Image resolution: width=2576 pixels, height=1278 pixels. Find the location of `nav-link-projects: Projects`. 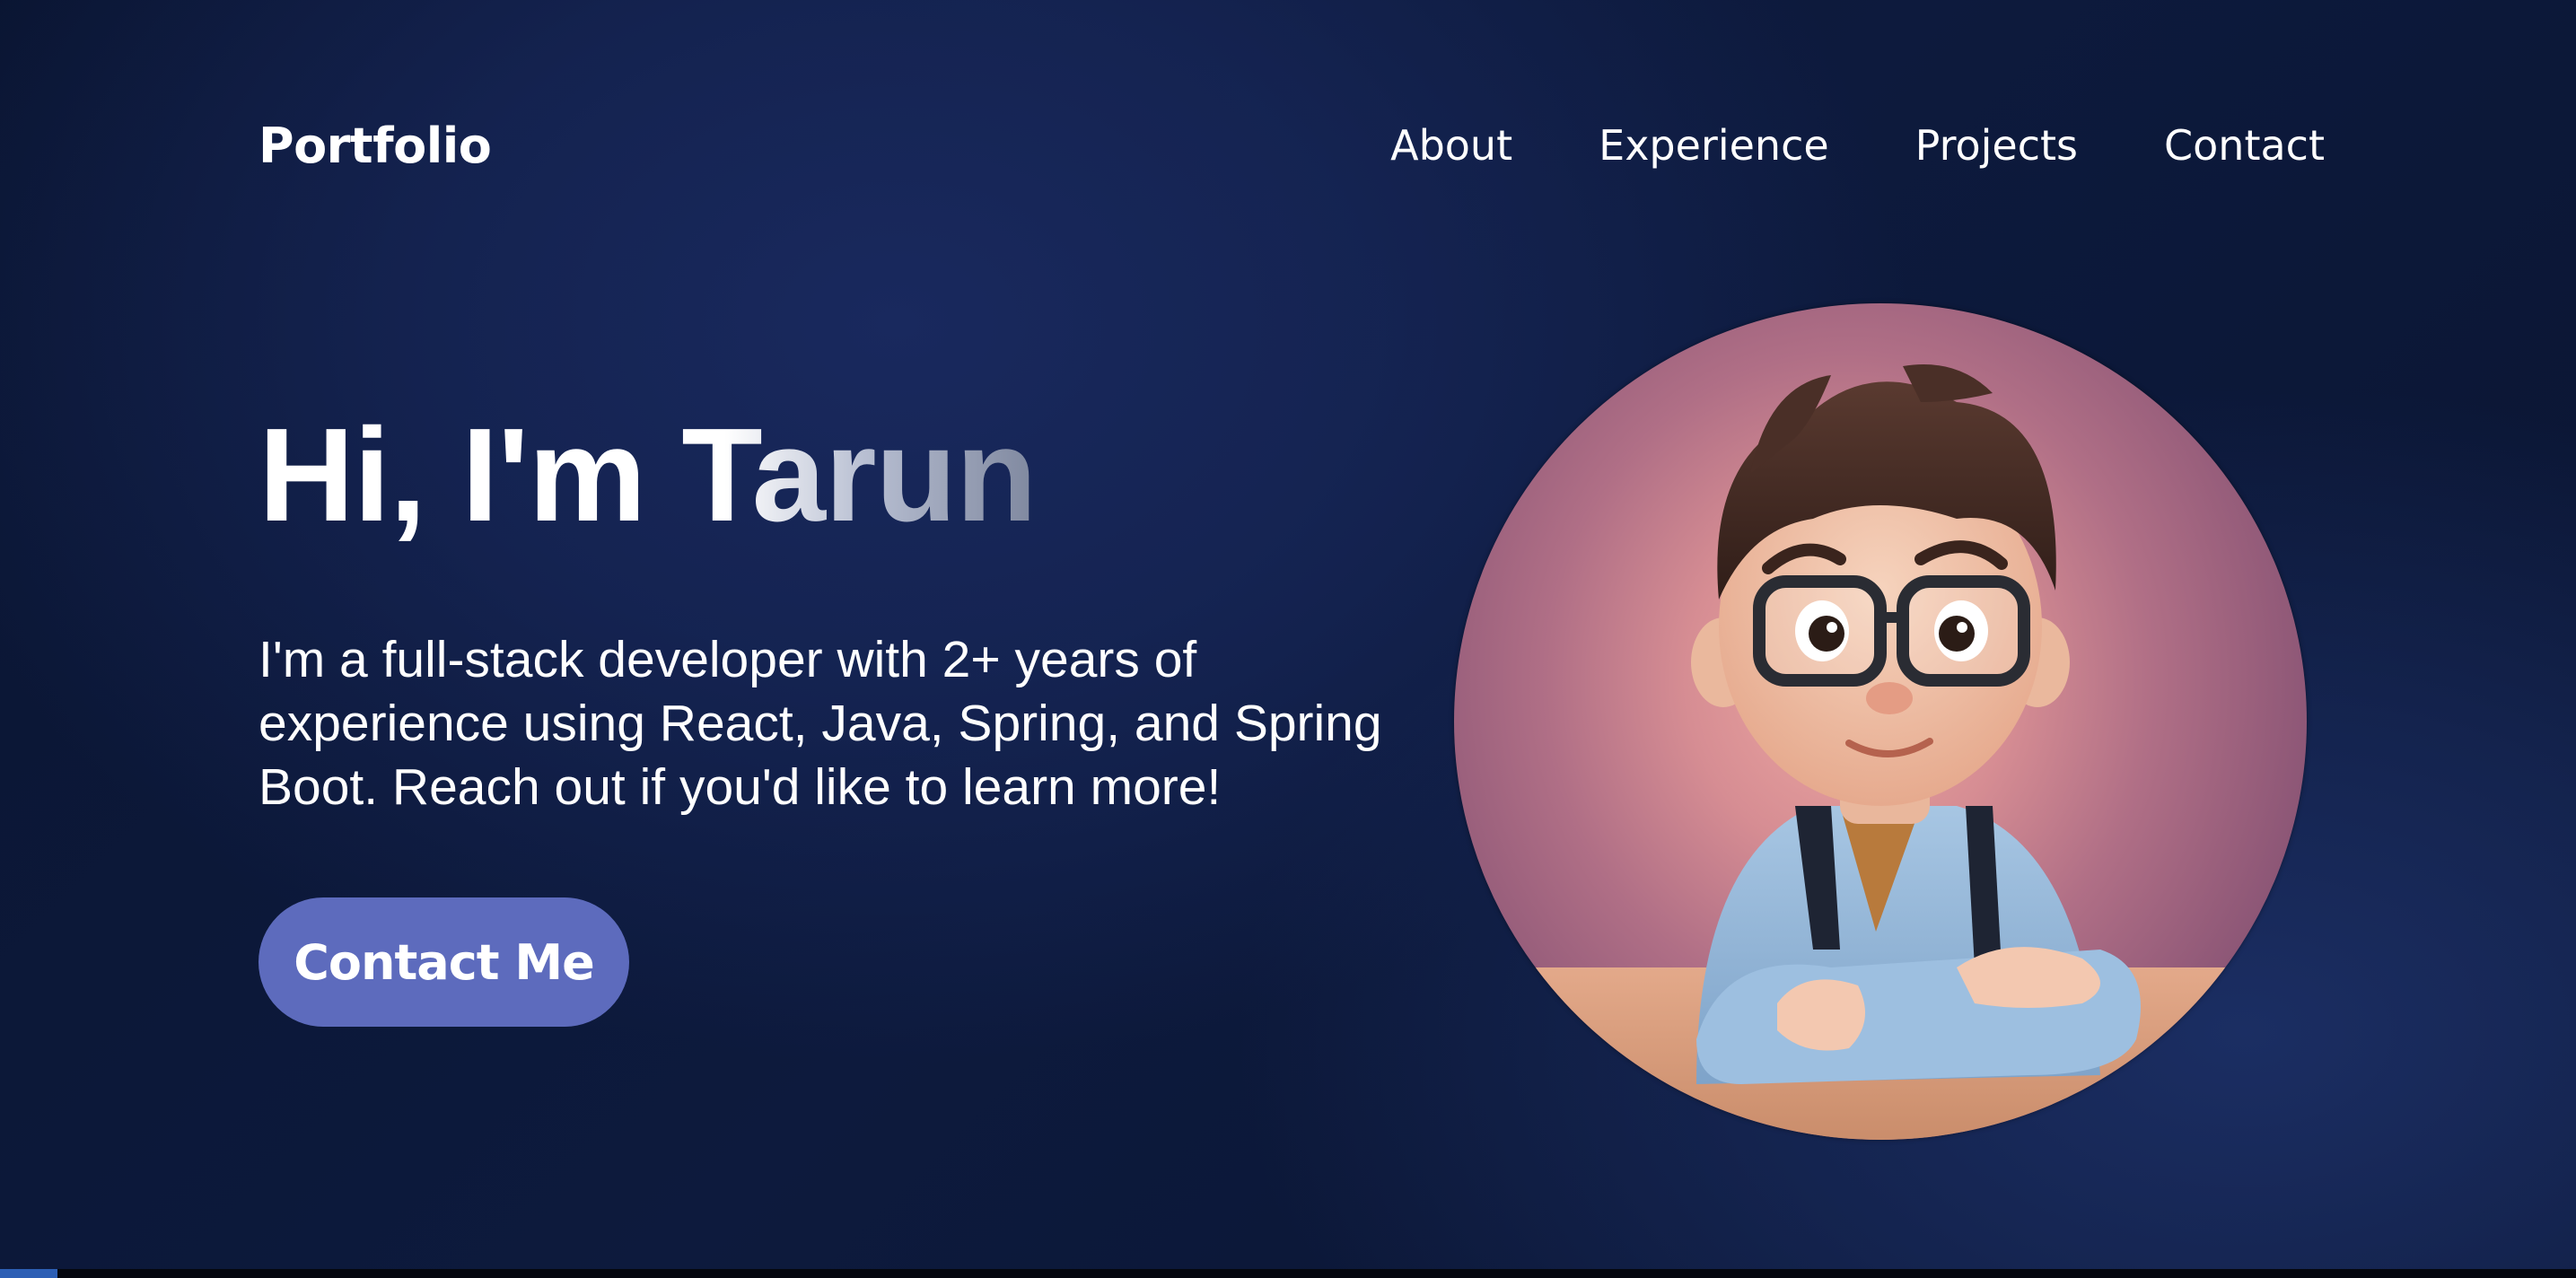

nav-link-projects: Projects is located at coordinates (1996, 146).